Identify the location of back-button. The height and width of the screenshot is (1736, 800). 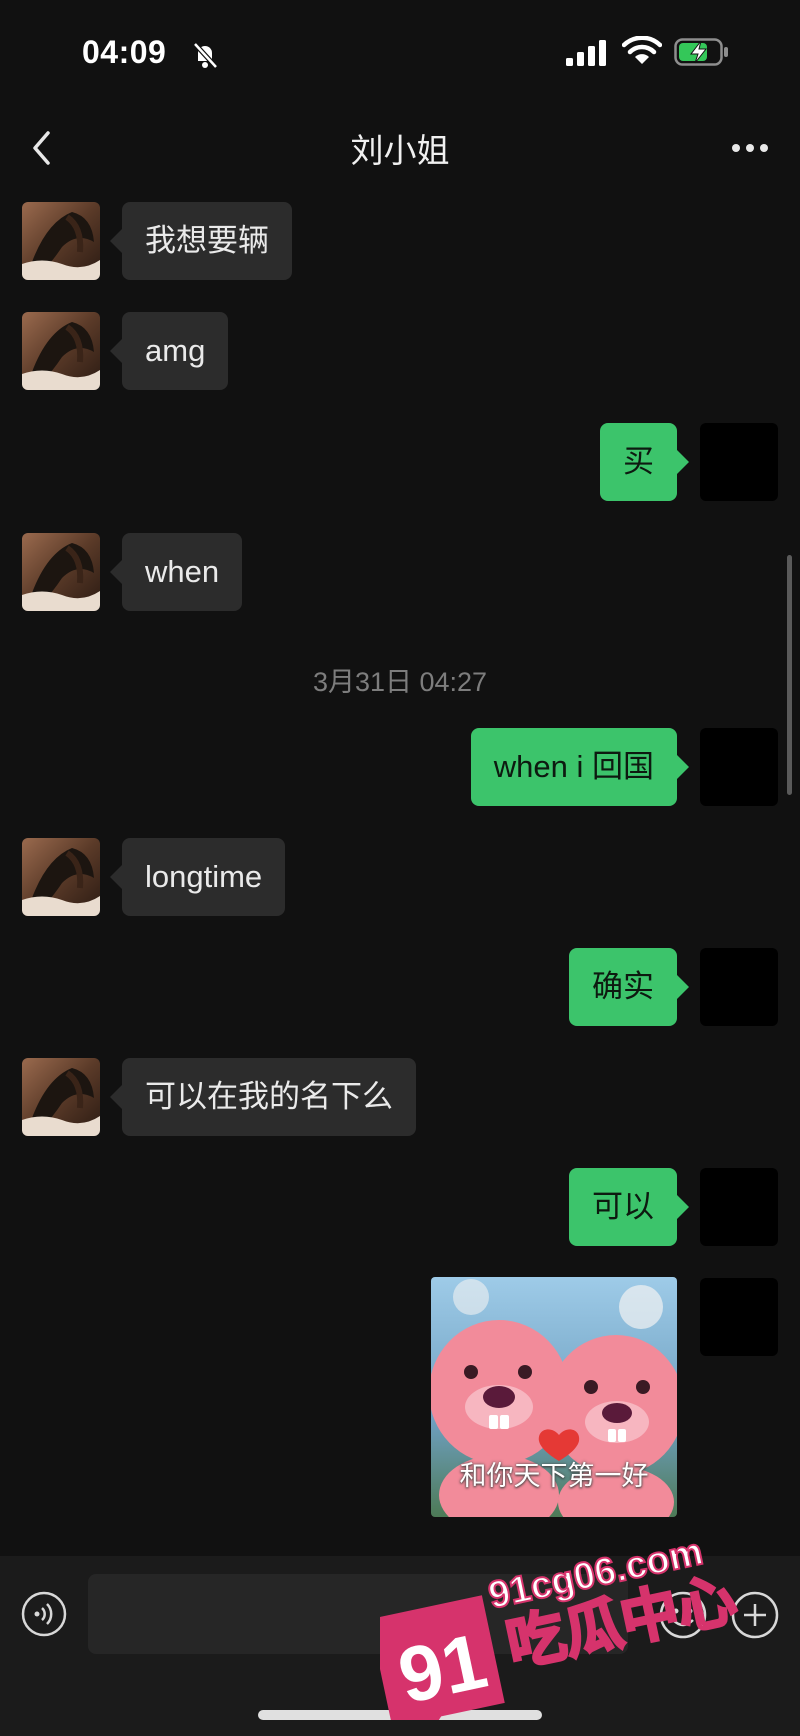
(48, 148).